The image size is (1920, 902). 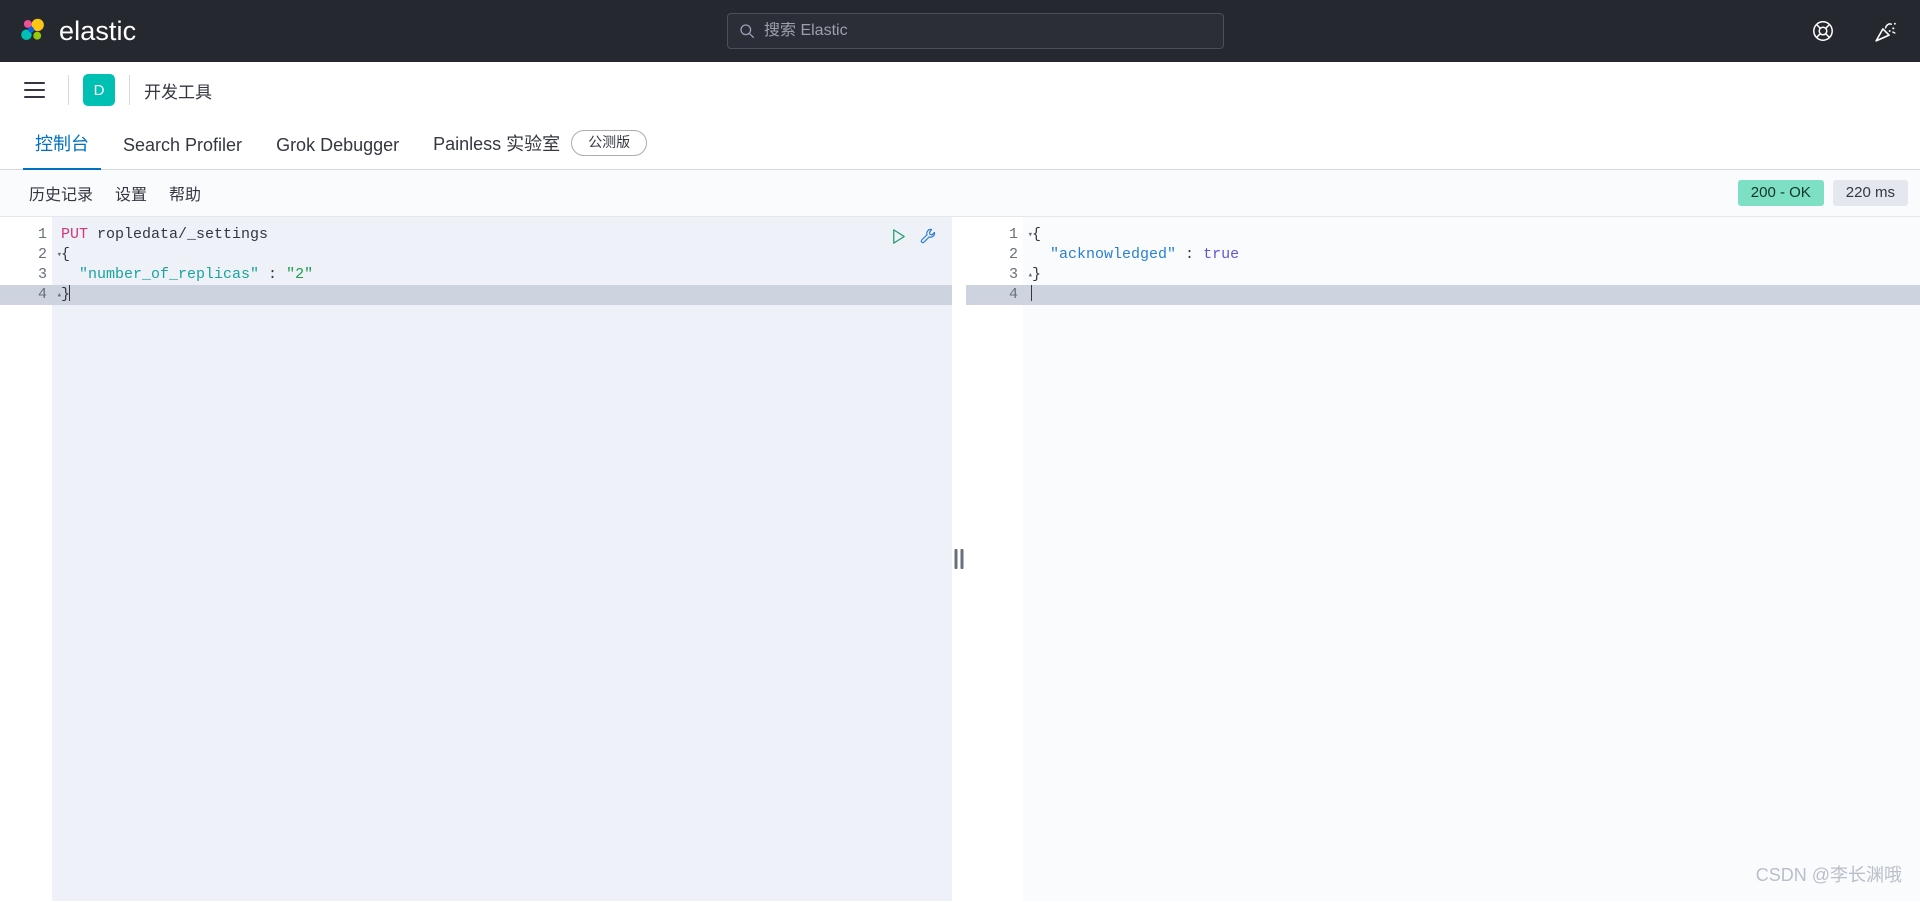 What do you see at coordinates (928, 236) in the screenshot?
I see `wrench-icon` at bounding box center [928, 236].